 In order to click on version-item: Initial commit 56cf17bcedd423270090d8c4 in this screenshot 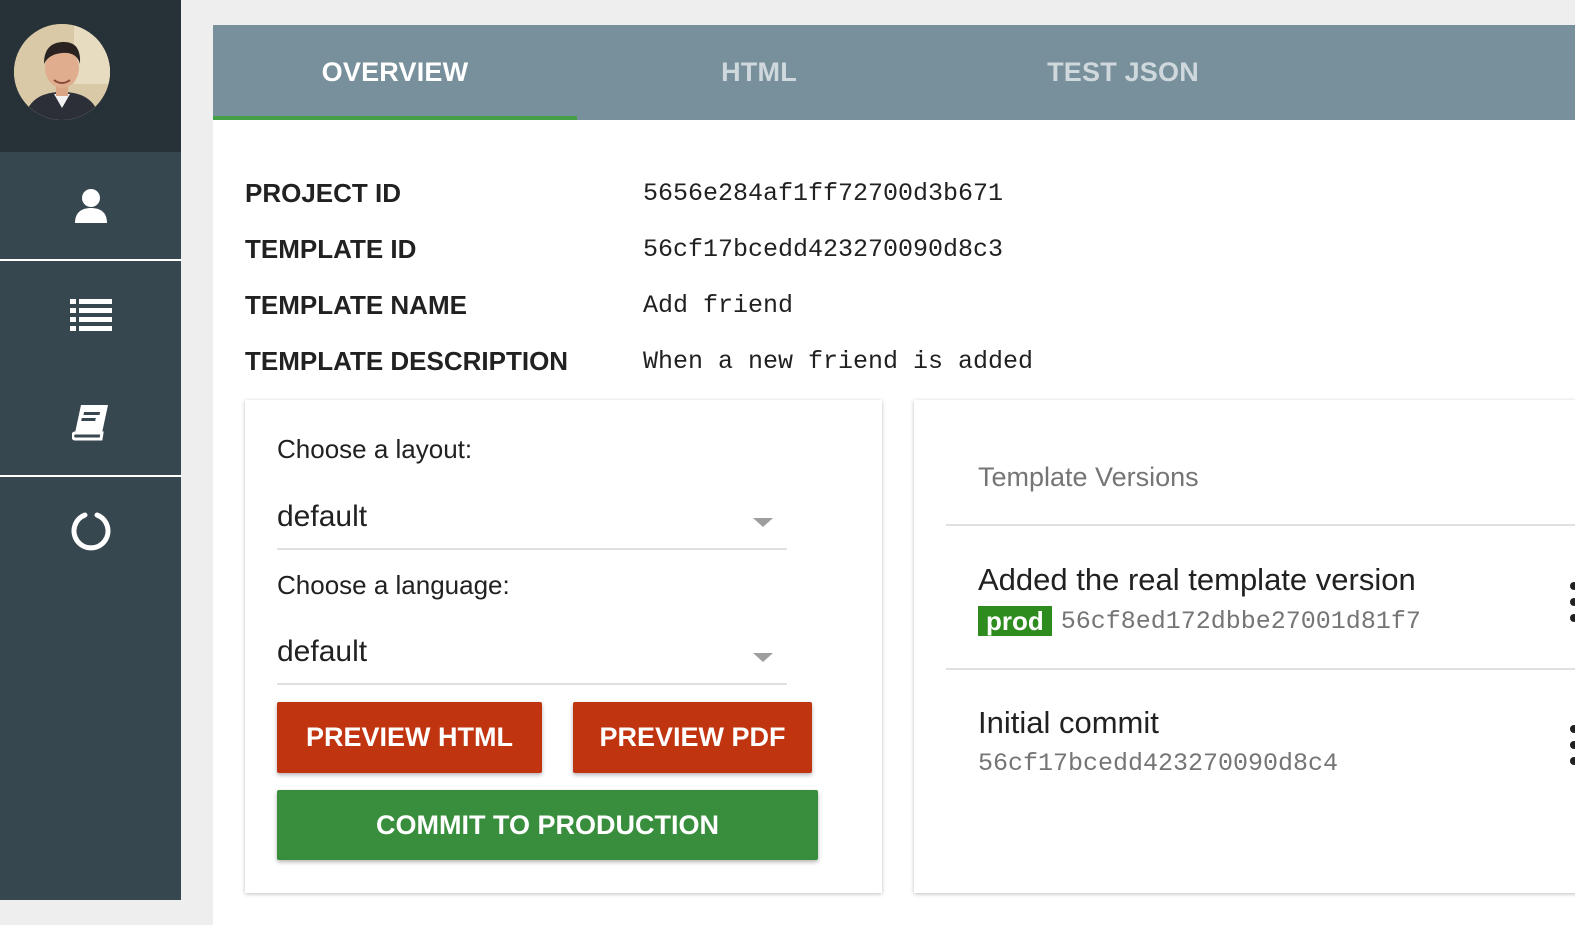, I will do `click(1158, 741)`.